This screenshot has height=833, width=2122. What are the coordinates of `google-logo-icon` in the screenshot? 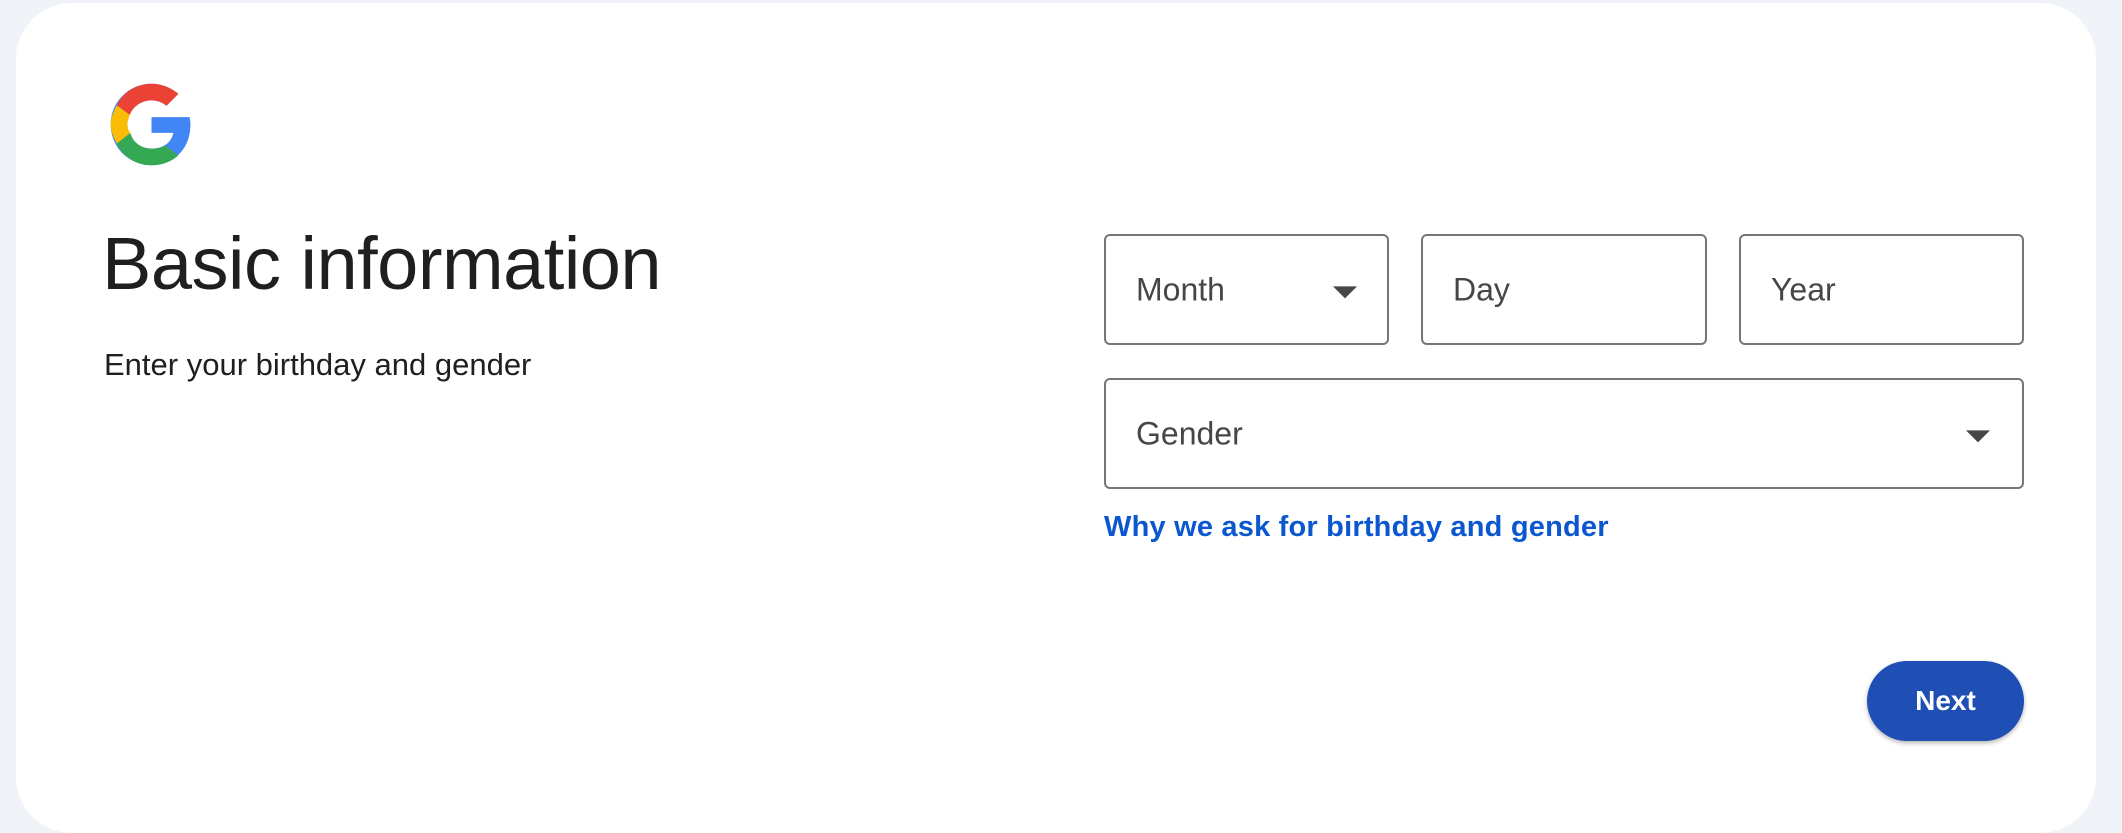 It's located at (151, 124).